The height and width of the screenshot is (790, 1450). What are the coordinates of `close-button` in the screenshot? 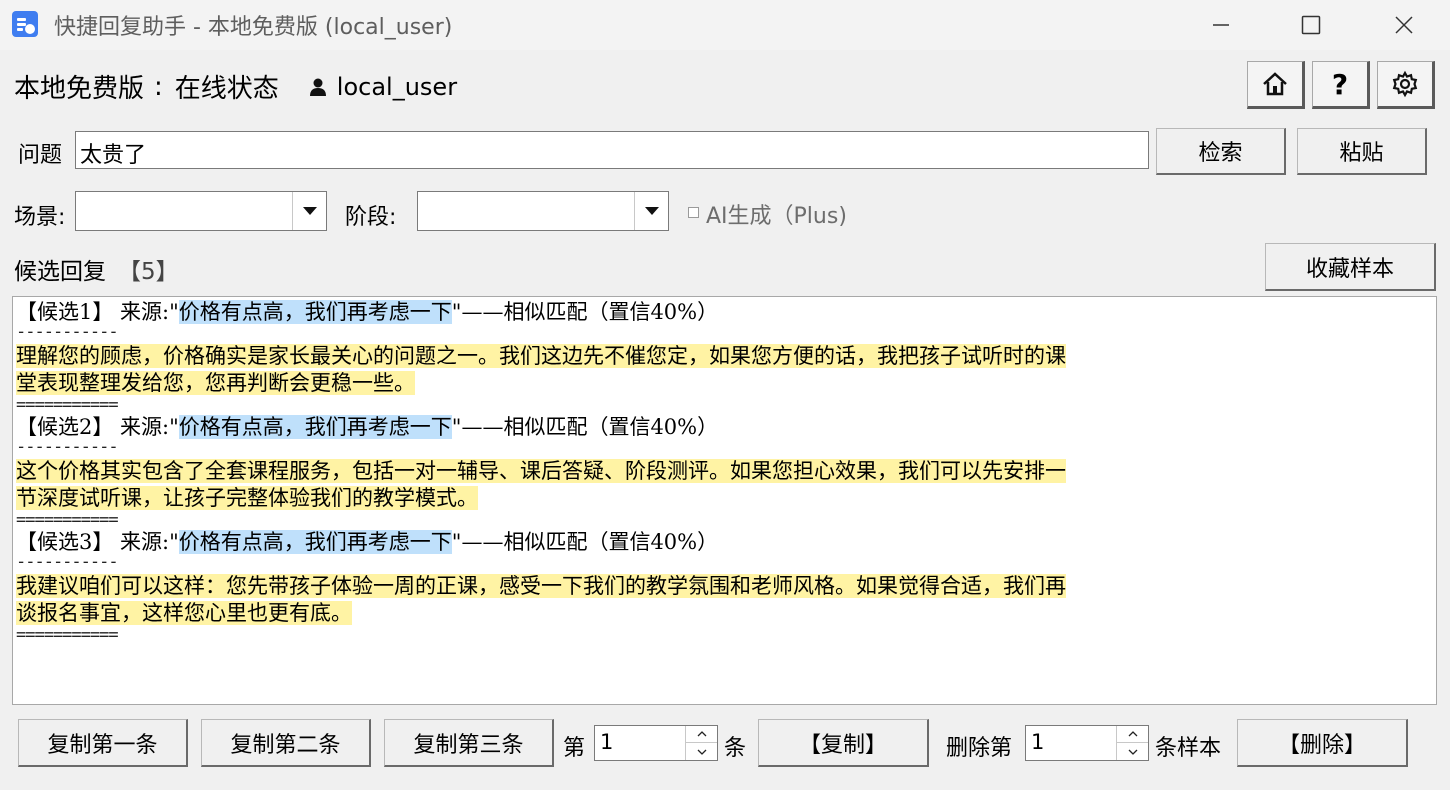 It's located at (1404, 25).